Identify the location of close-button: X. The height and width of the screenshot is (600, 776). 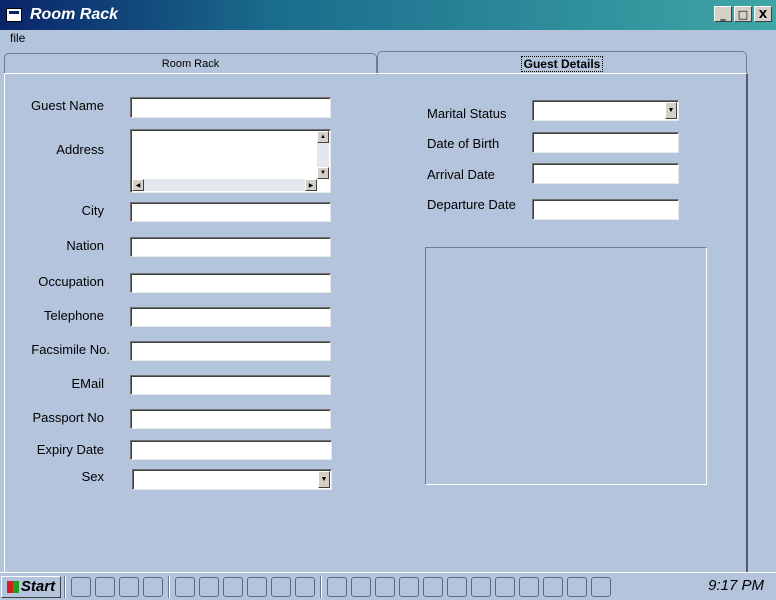
(763, 14).